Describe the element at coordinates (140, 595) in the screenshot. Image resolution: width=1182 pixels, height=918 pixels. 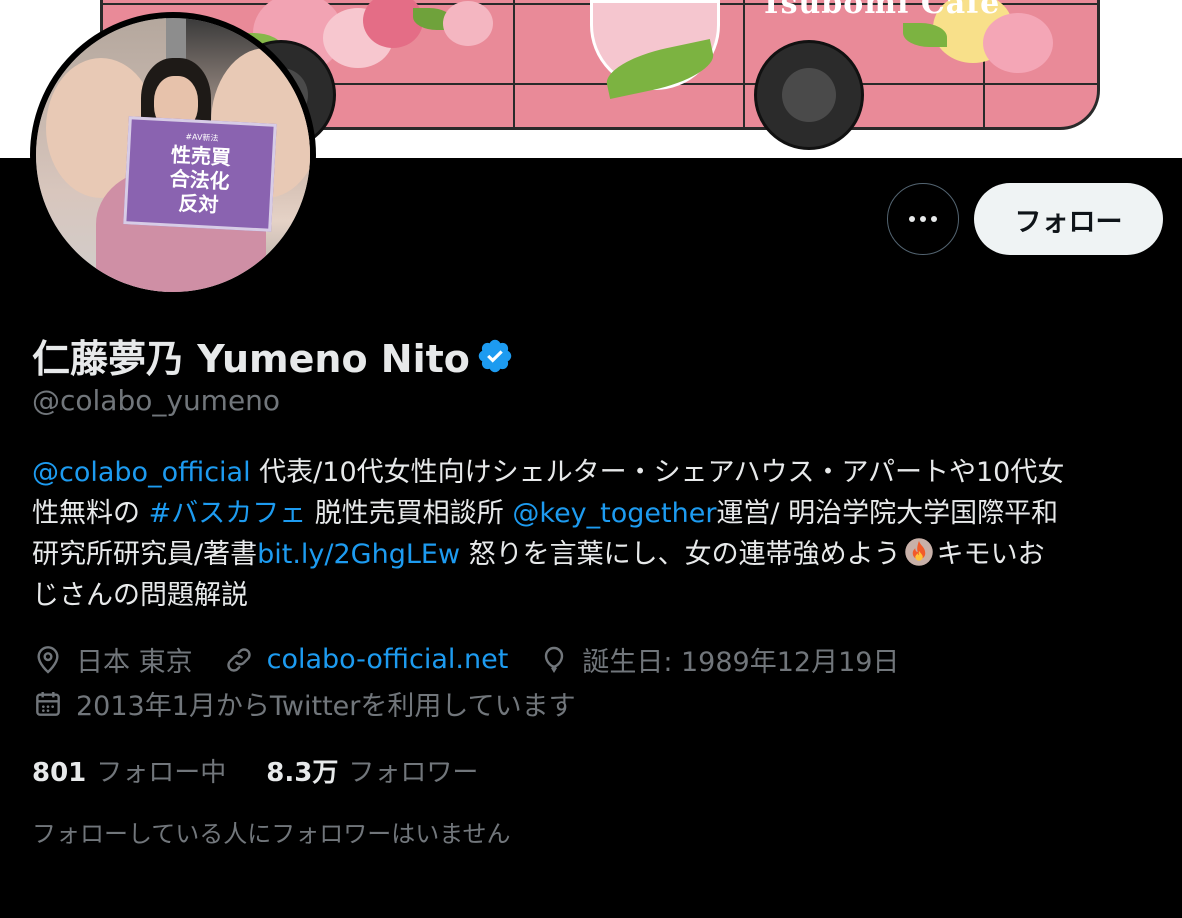
I see `bio-text: じさんの問題解説` at that location.